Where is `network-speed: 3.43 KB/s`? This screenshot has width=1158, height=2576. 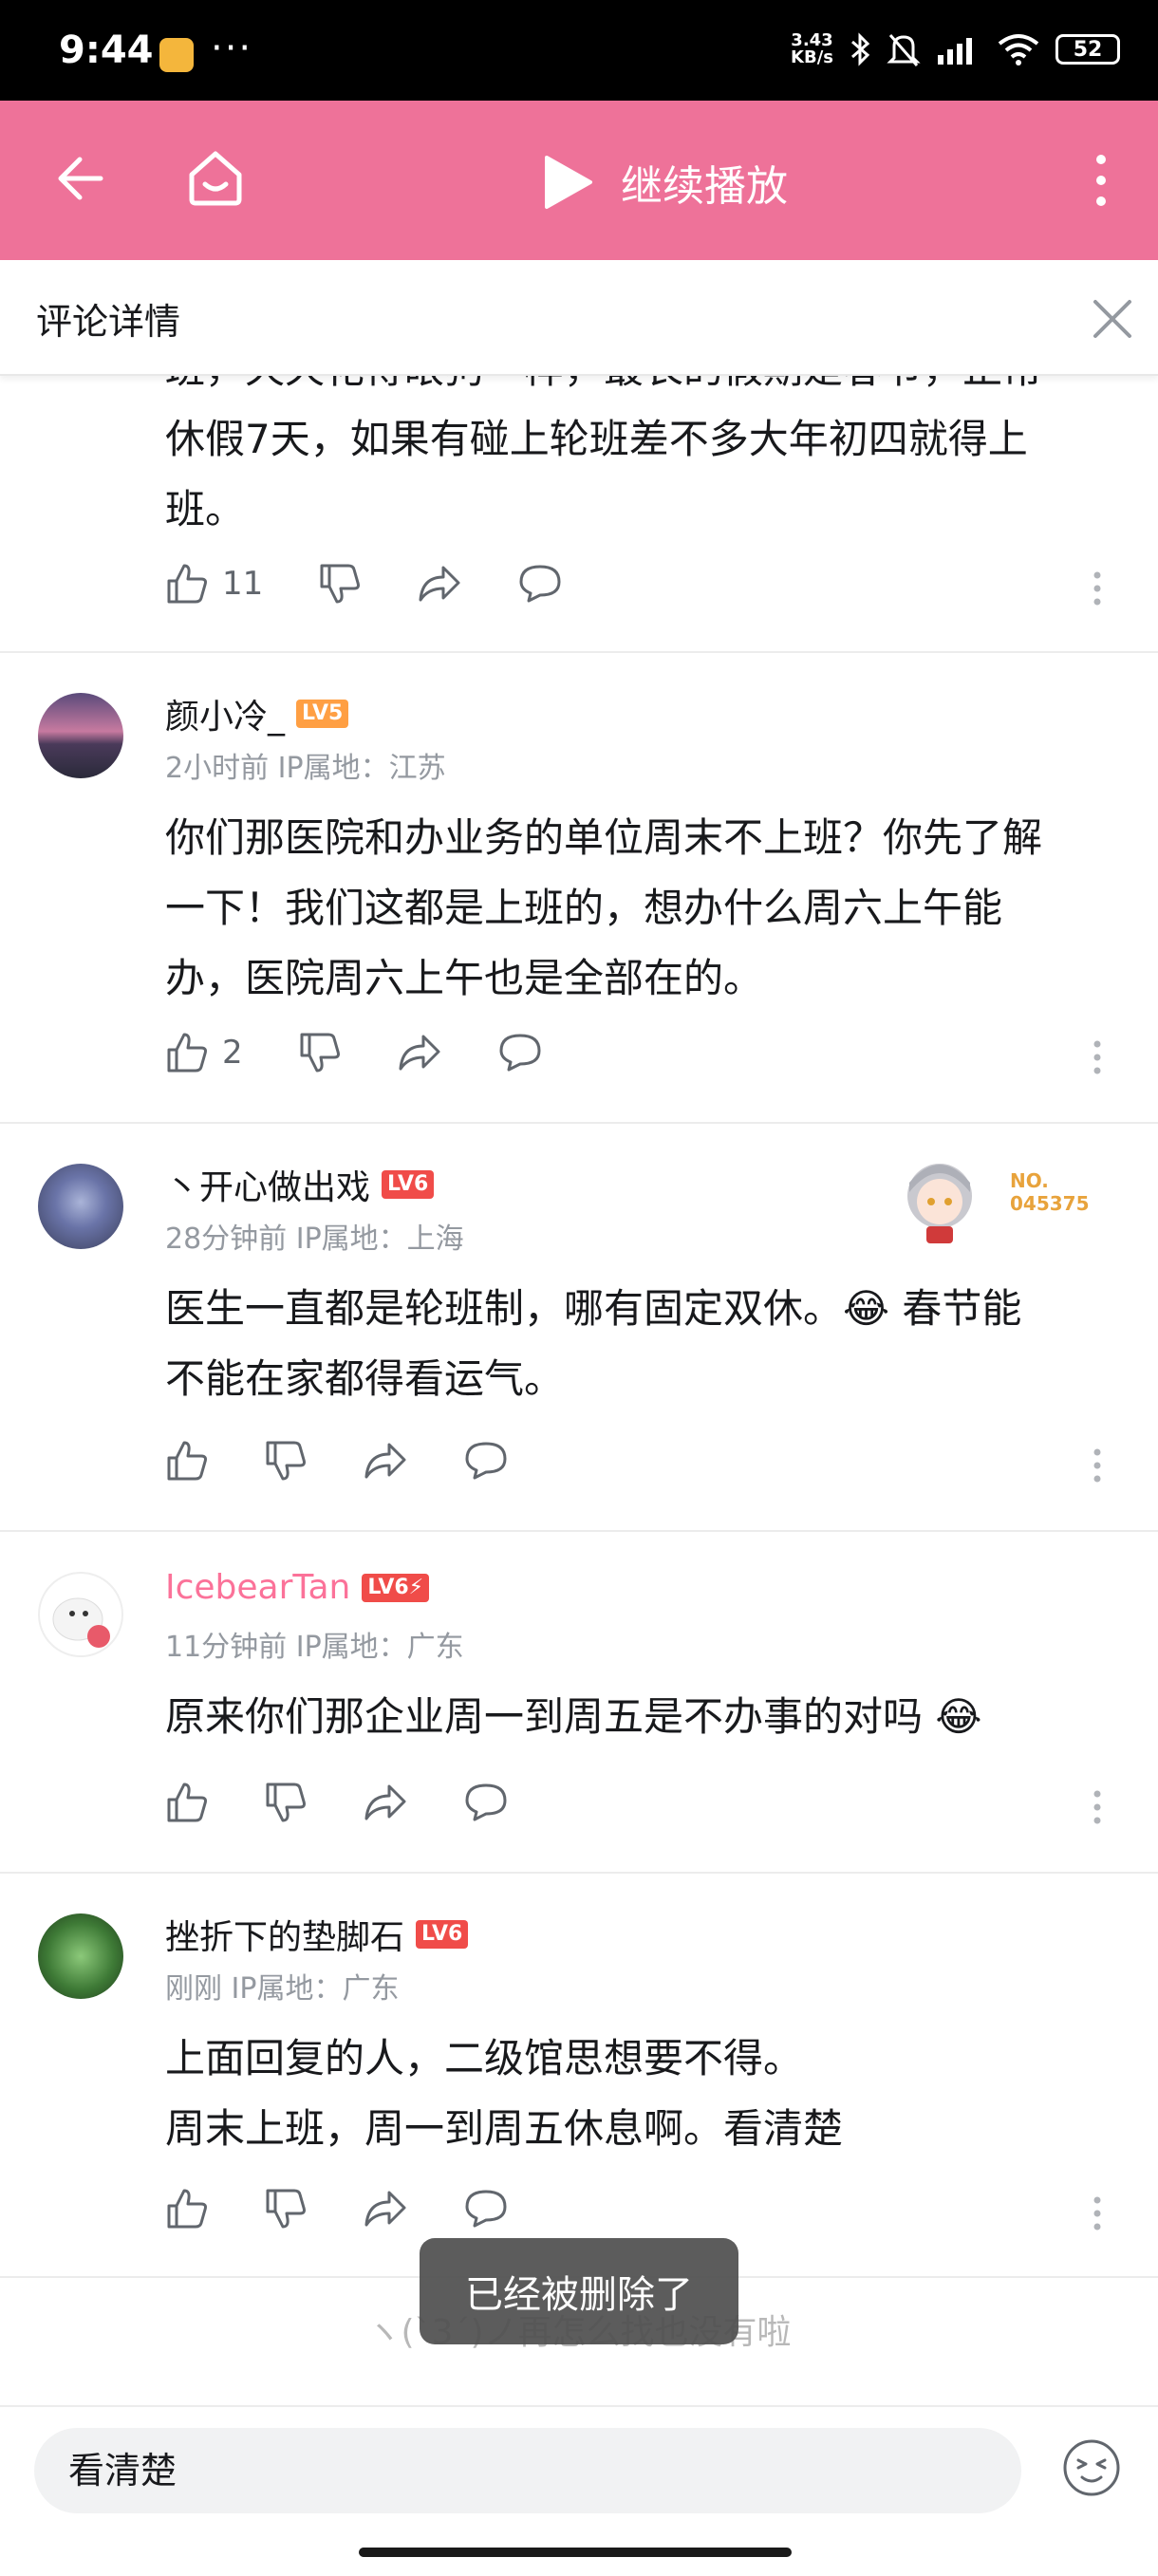 network-speed: 3.43 KB/s is located at coordinates (812, 48).